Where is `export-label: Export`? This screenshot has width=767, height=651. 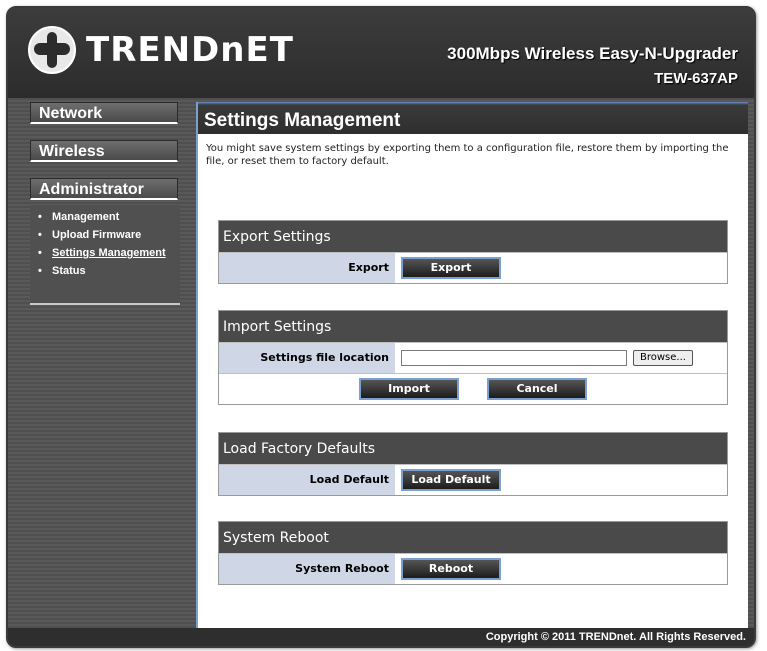 export-label: Export is located at coordinates (307, 268).